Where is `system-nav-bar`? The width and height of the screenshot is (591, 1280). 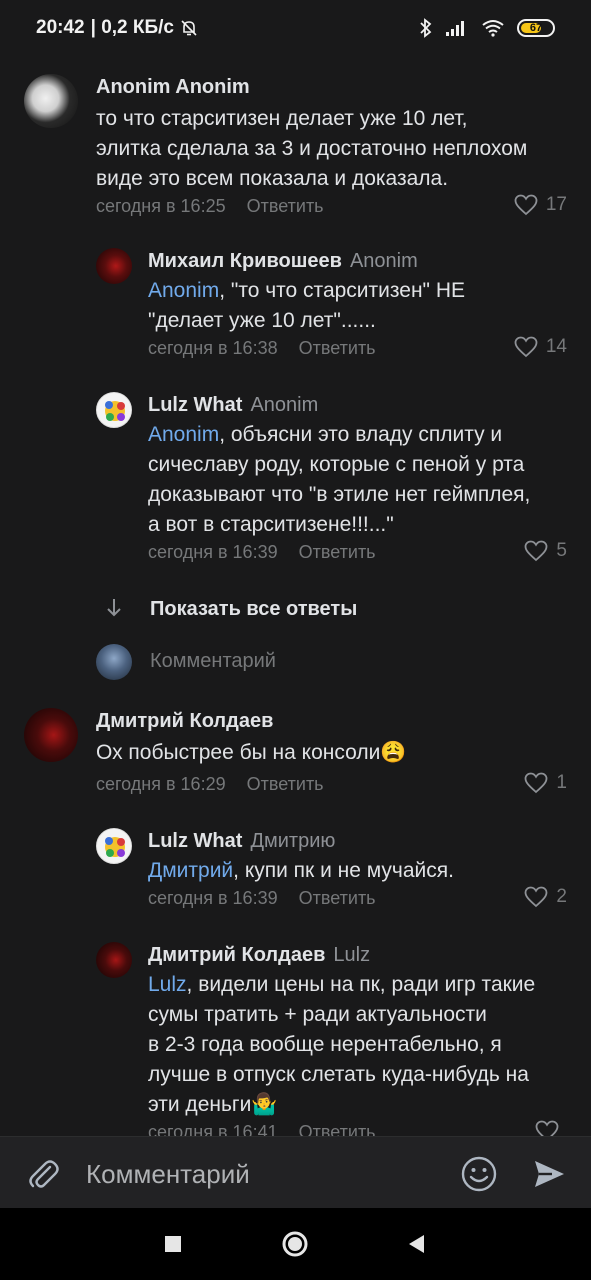 system-nav-bar is located at coordinates (295, 1244).